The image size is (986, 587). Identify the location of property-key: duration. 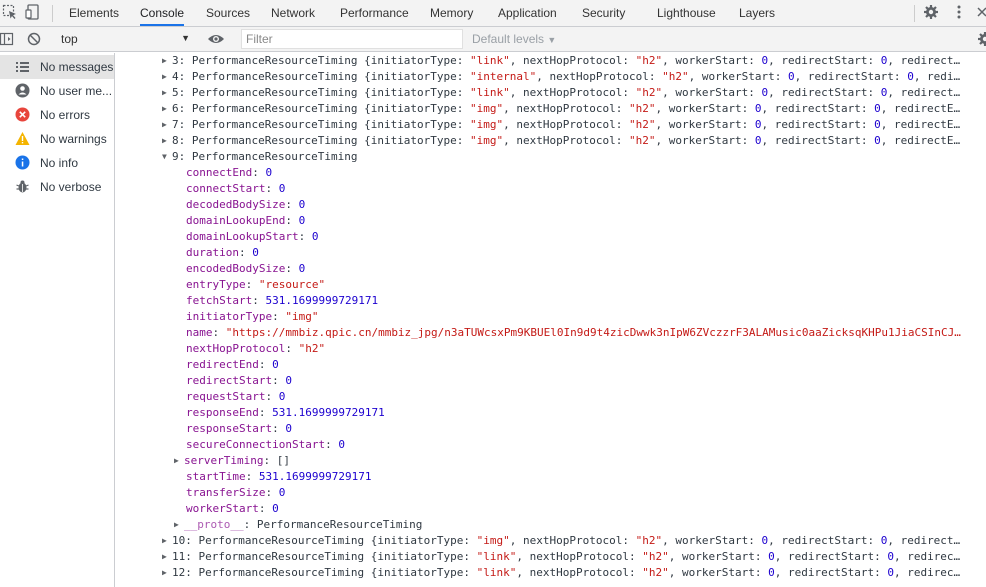
(212, 252).